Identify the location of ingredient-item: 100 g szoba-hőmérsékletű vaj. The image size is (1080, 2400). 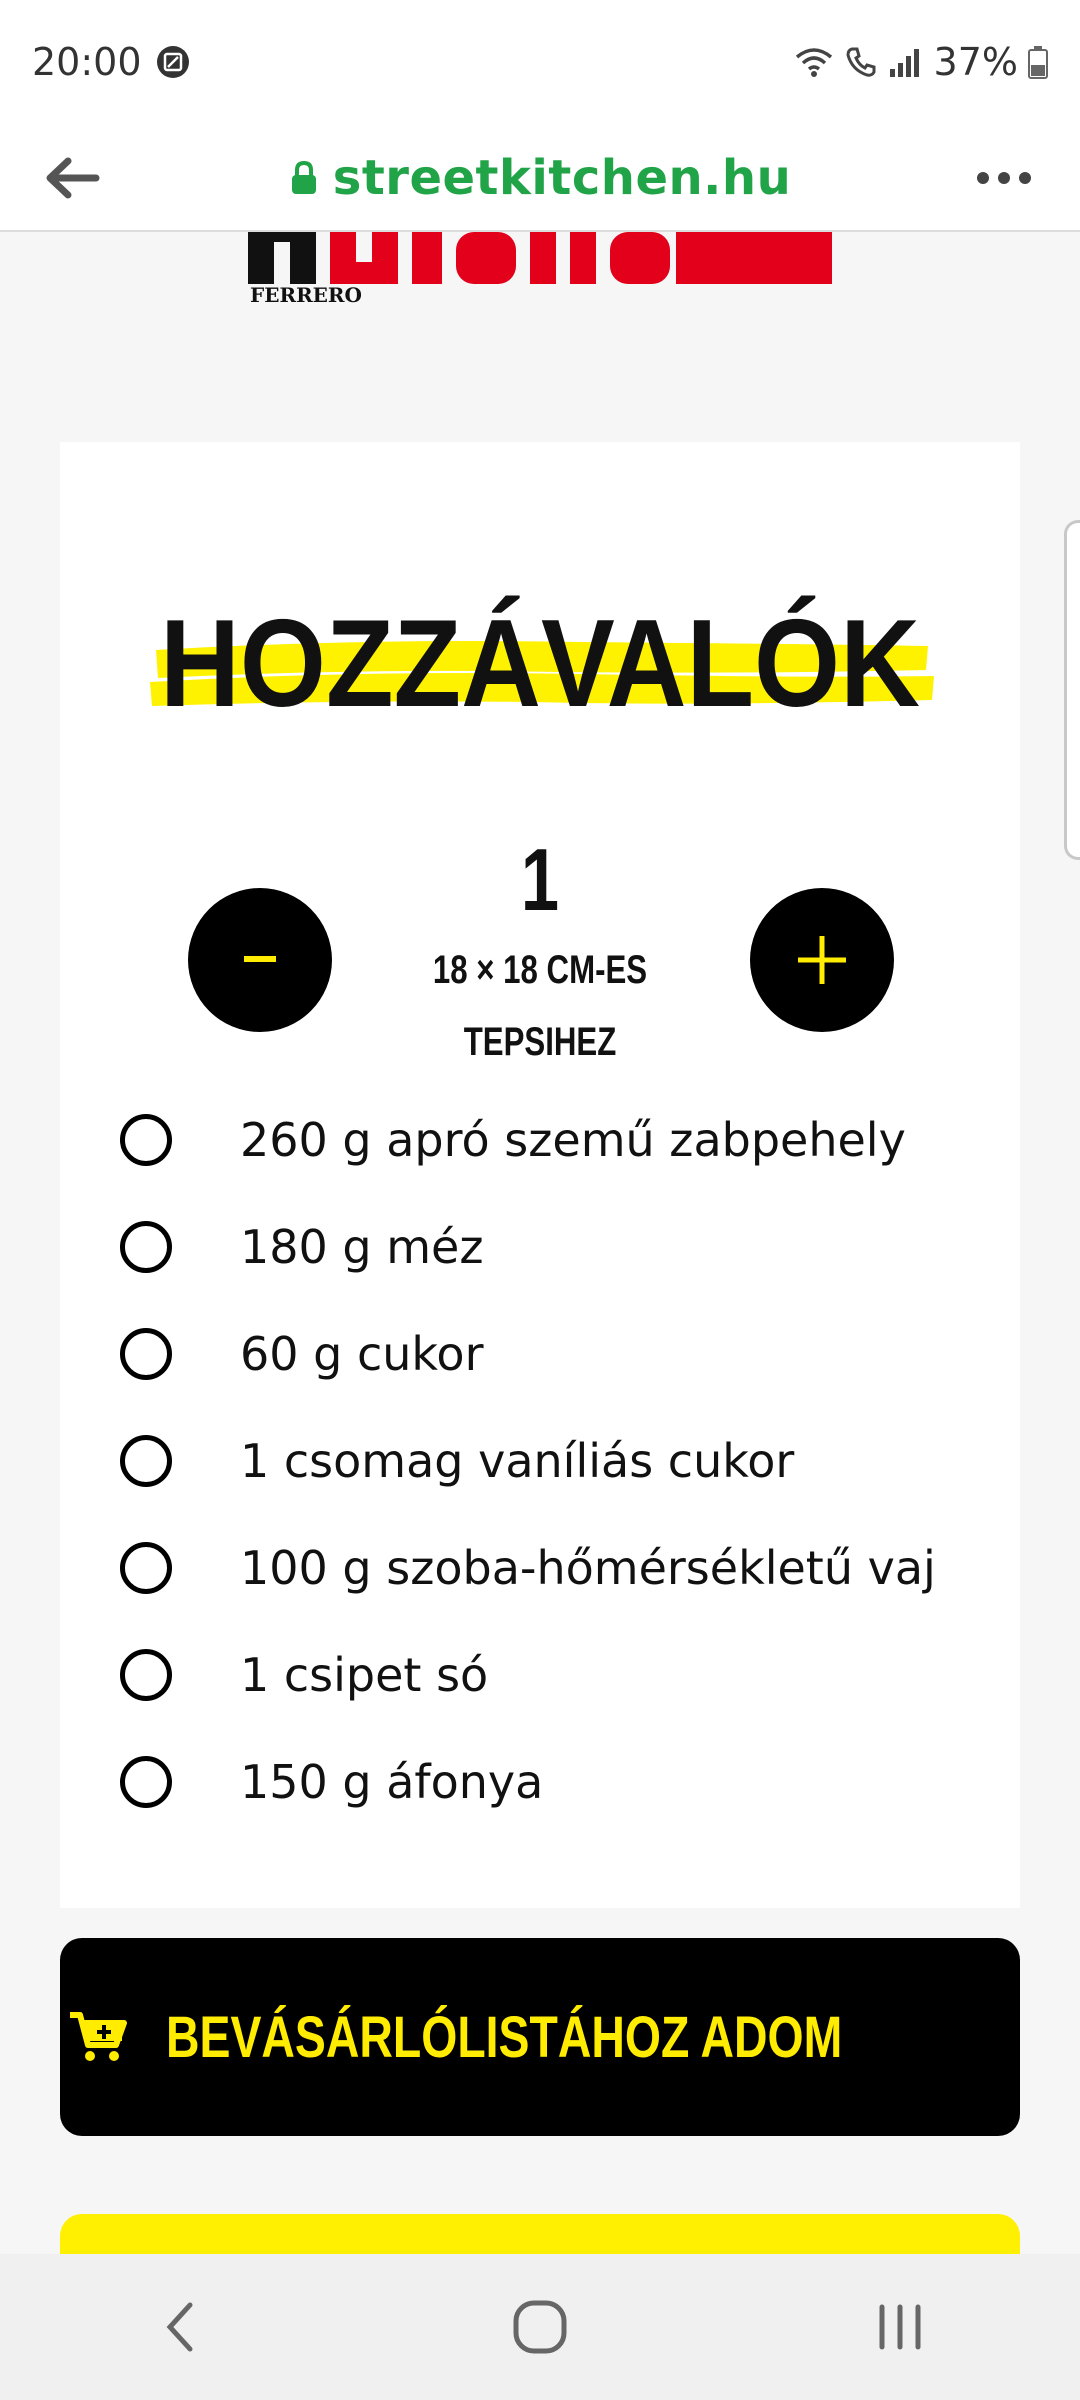
(540, 1568).